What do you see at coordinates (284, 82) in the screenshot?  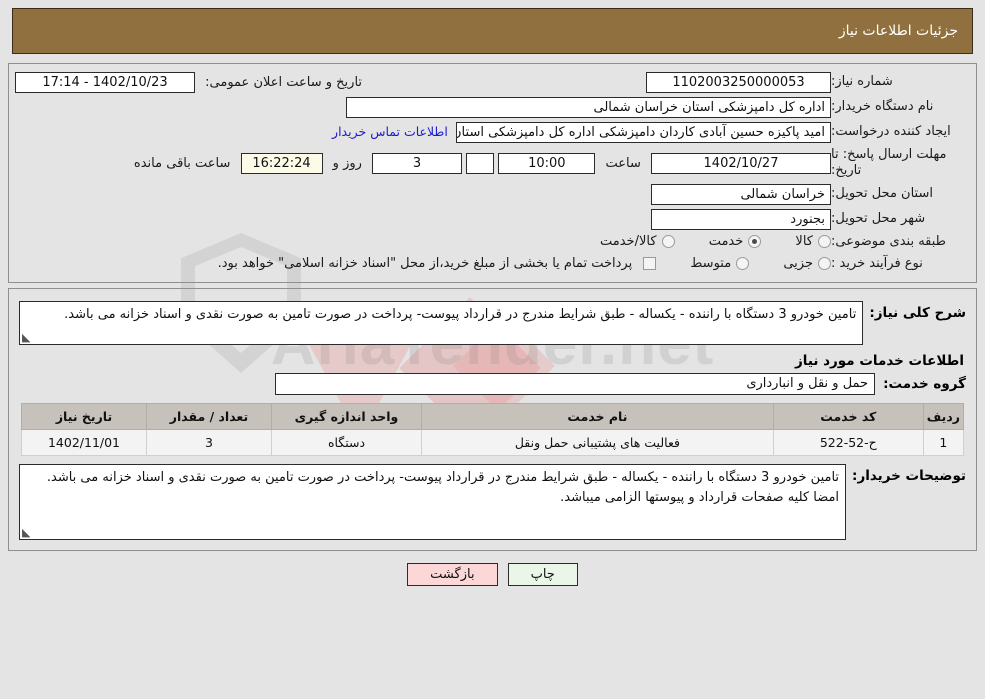 I see `announce-datetime-label: تاریخ و ساعت اعلان عمومی:` at bounding box center [284, 82].